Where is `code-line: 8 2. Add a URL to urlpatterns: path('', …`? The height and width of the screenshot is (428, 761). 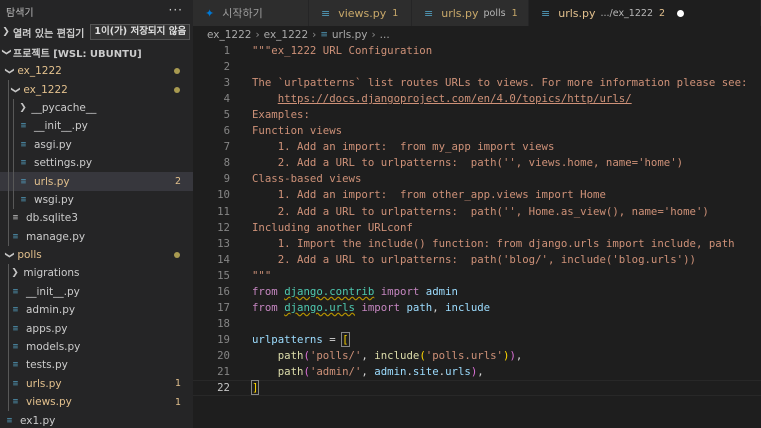
code-line: 8 2. Add a URL to urlpatterns: path('', … is located at coordinates (477, 163).